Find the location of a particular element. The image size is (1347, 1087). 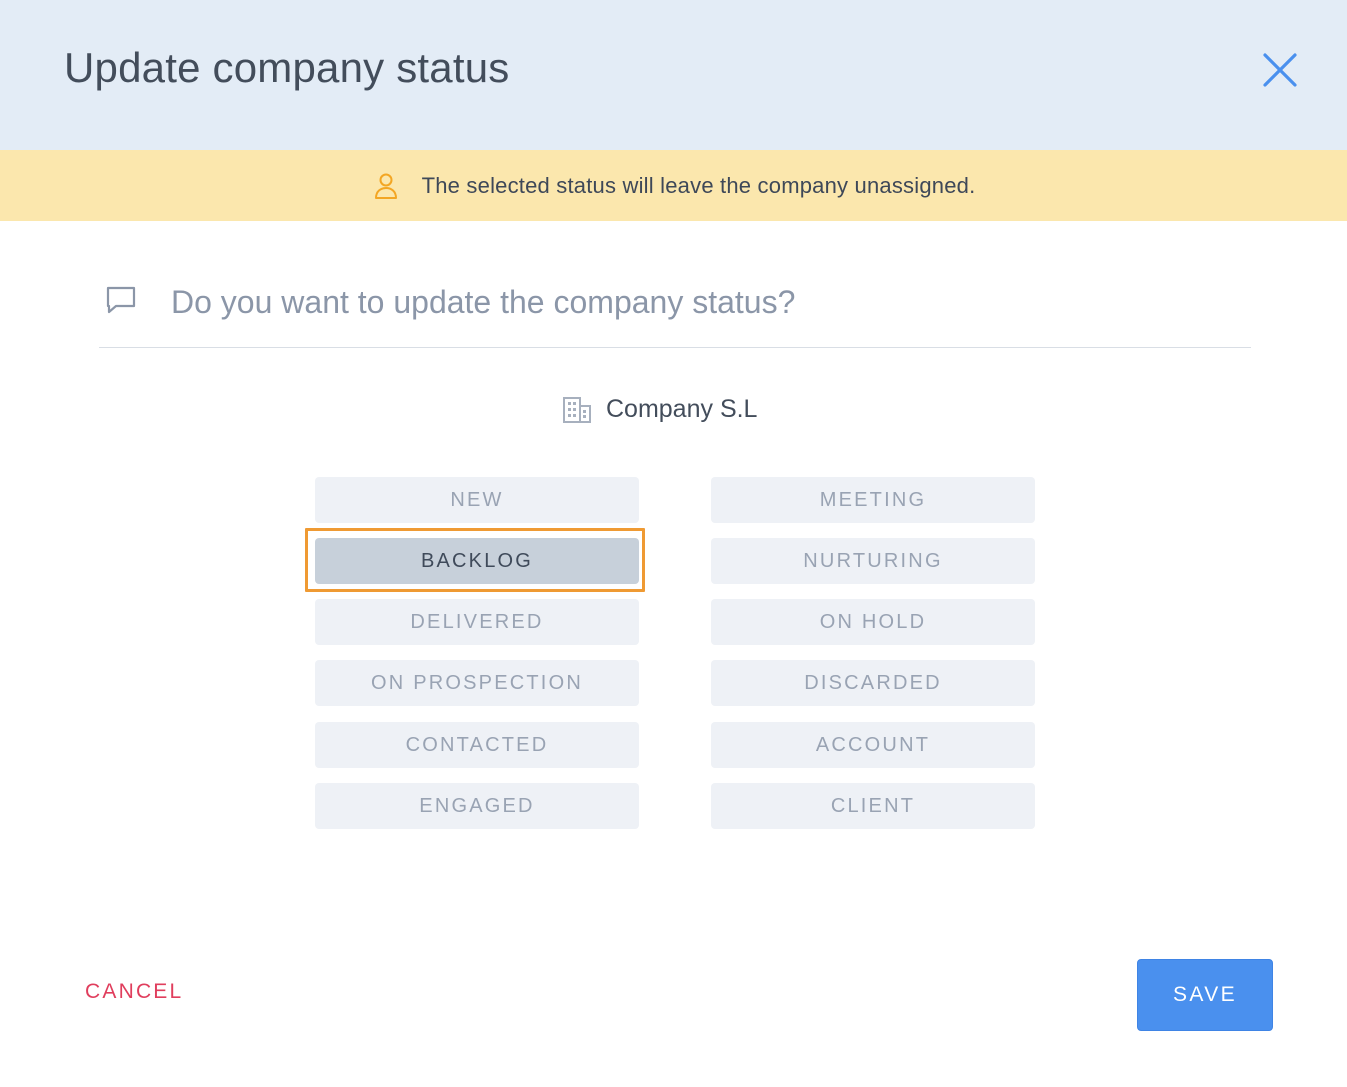

status-option-client: CLIENT is located at coordinates (873, 806).